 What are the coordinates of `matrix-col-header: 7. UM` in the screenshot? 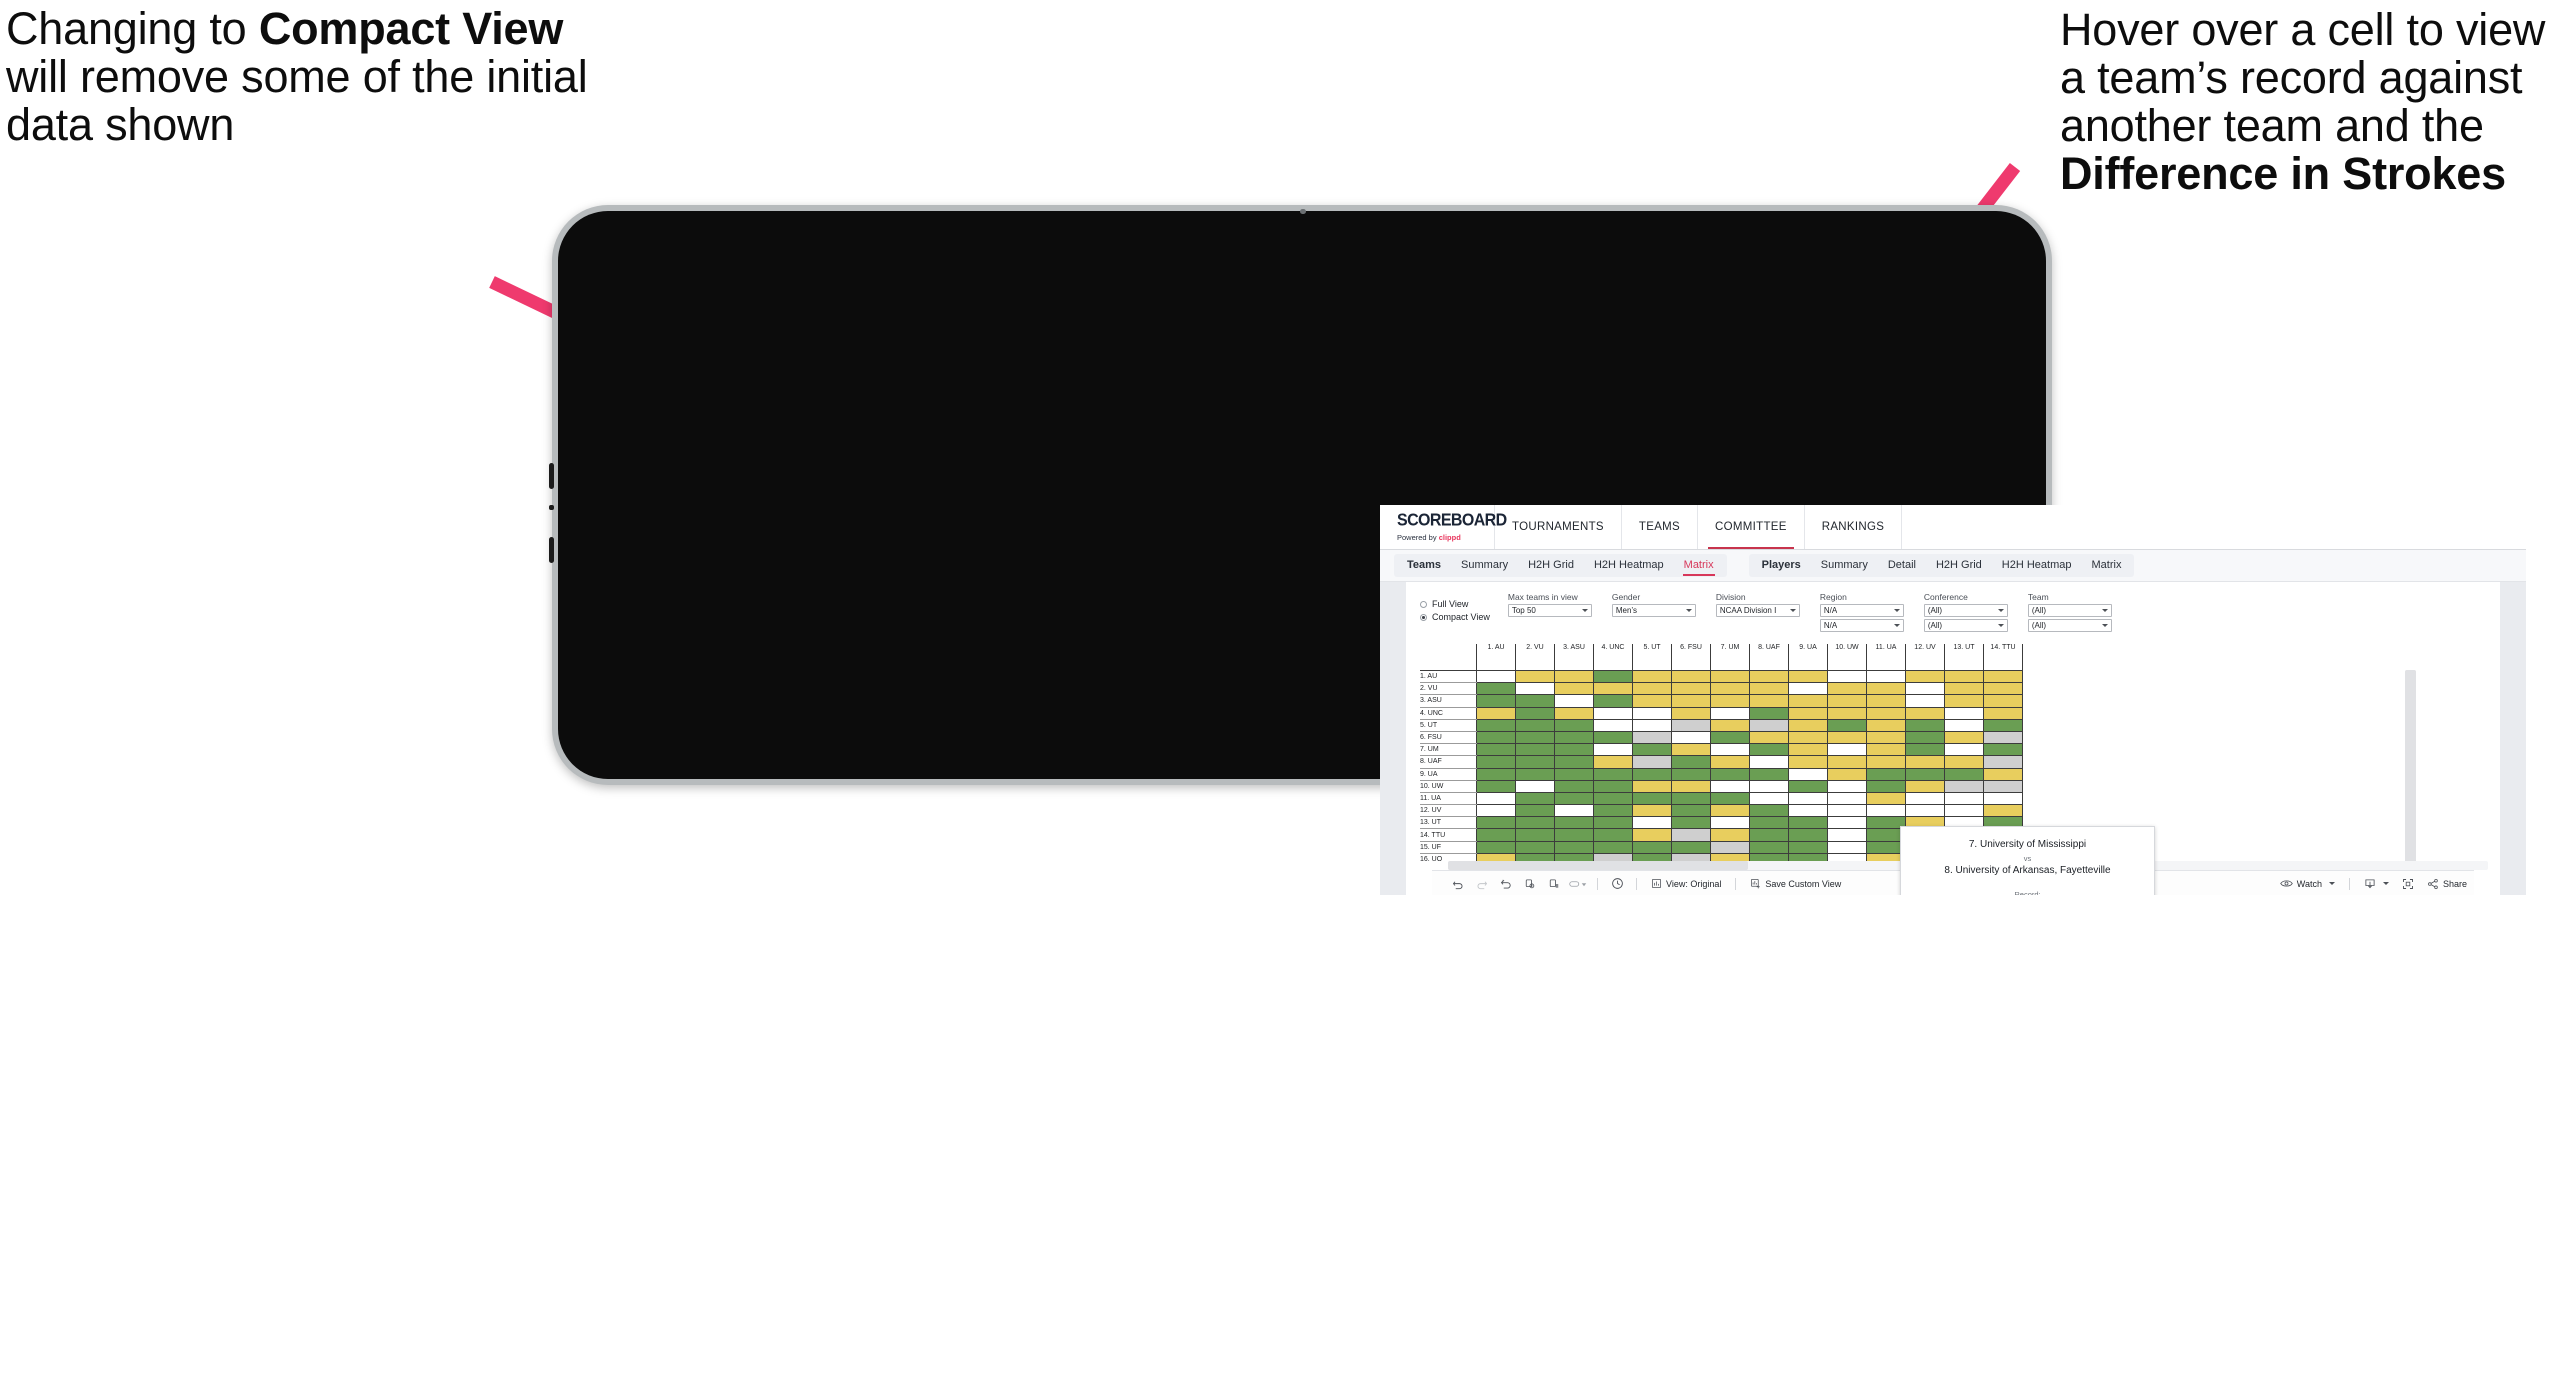 It's located at (1730, 657).